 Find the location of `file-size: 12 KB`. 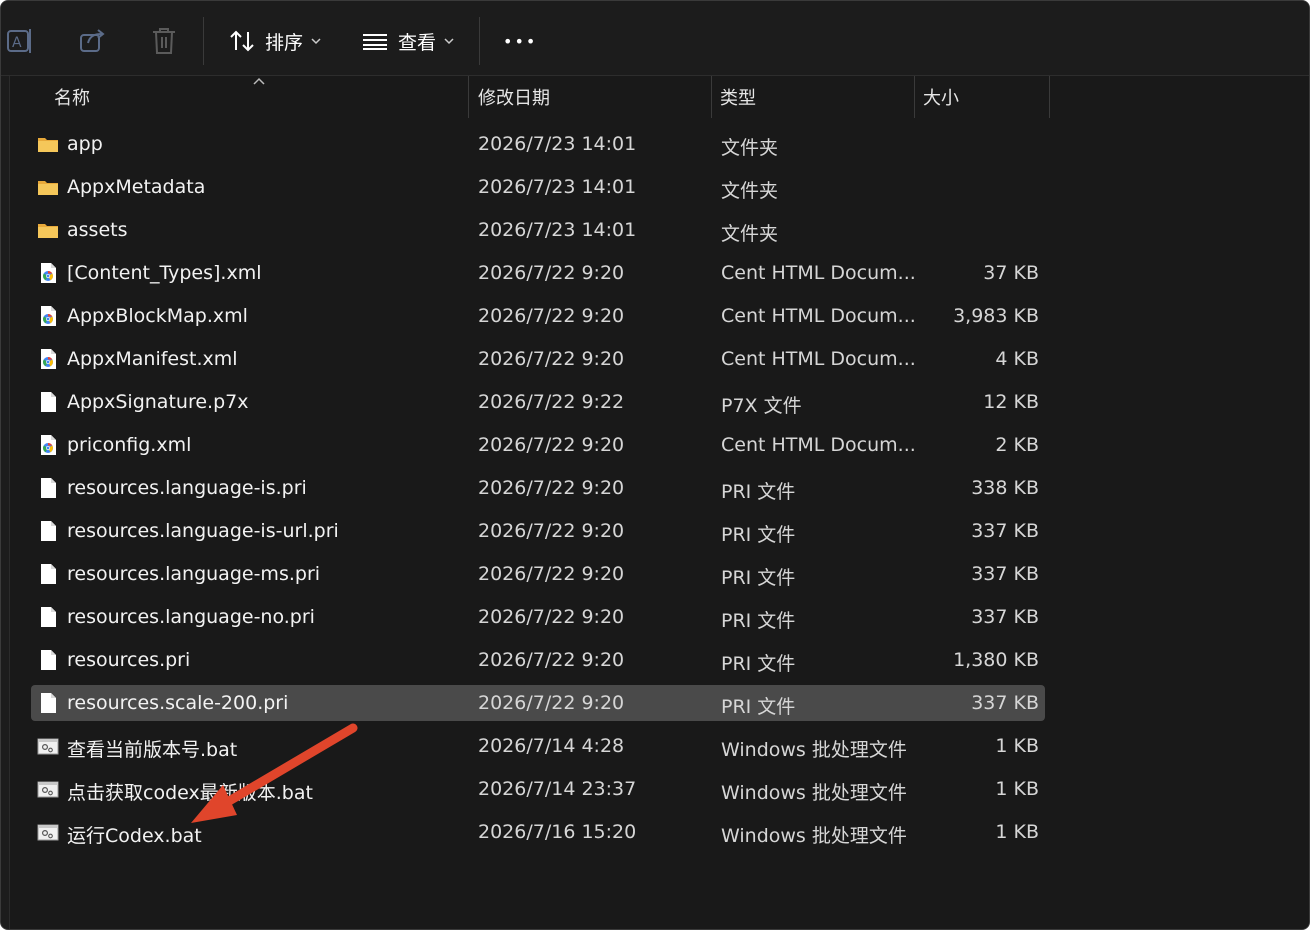

file-size: 12 KB is located at coordinates (1011, 402).